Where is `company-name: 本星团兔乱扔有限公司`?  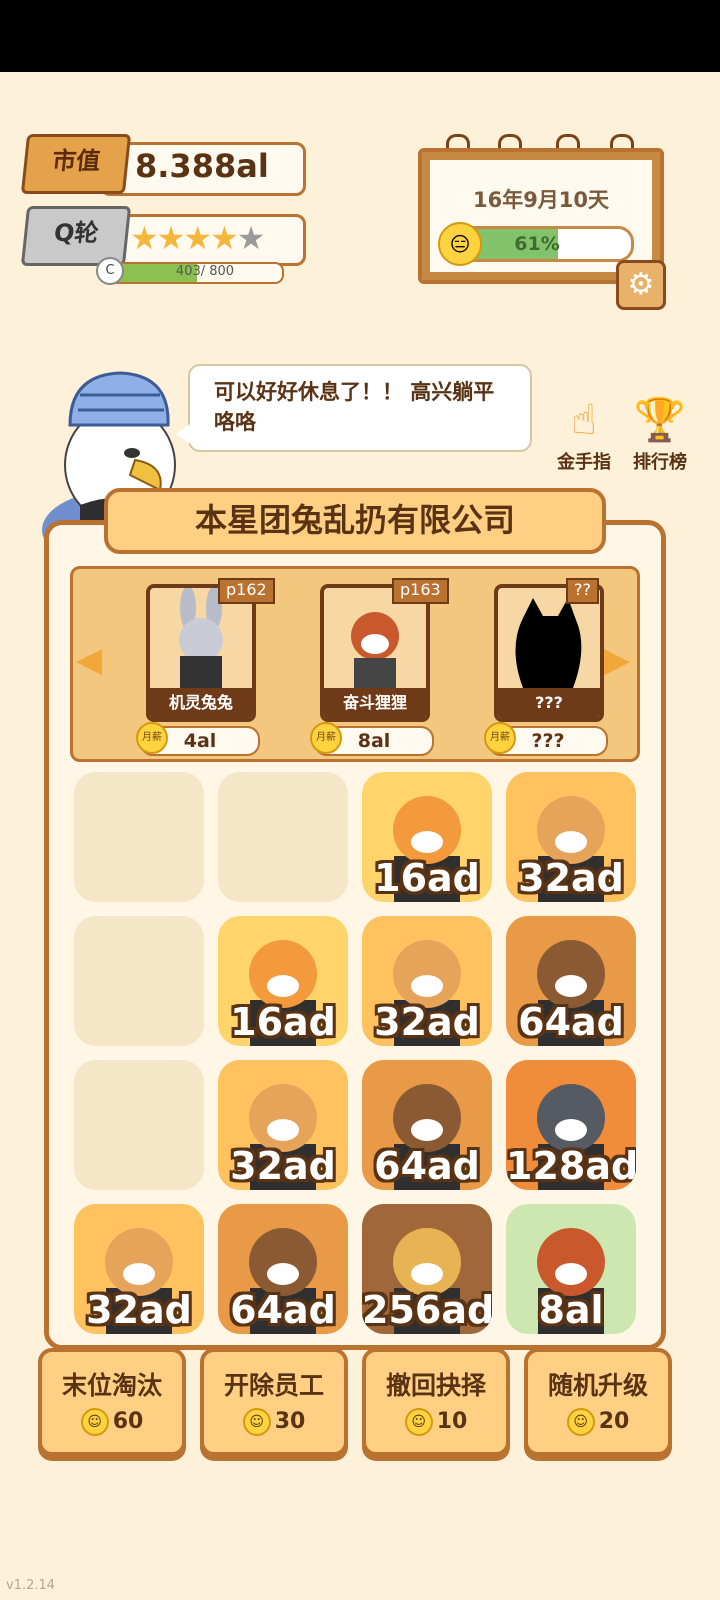
company-name: 本星团兔乱扔有限公司 is located at coordinates (354, 520).